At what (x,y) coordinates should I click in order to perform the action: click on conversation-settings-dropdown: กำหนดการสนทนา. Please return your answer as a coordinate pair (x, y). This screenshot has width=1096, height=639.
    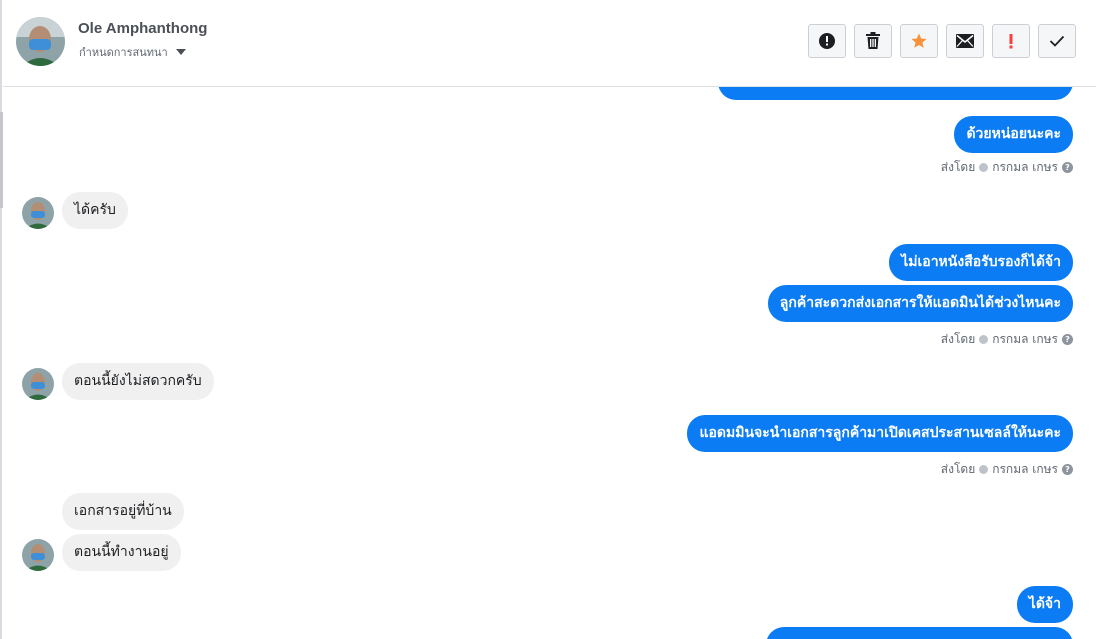
    Looking at the image, I should click on (132, 52).